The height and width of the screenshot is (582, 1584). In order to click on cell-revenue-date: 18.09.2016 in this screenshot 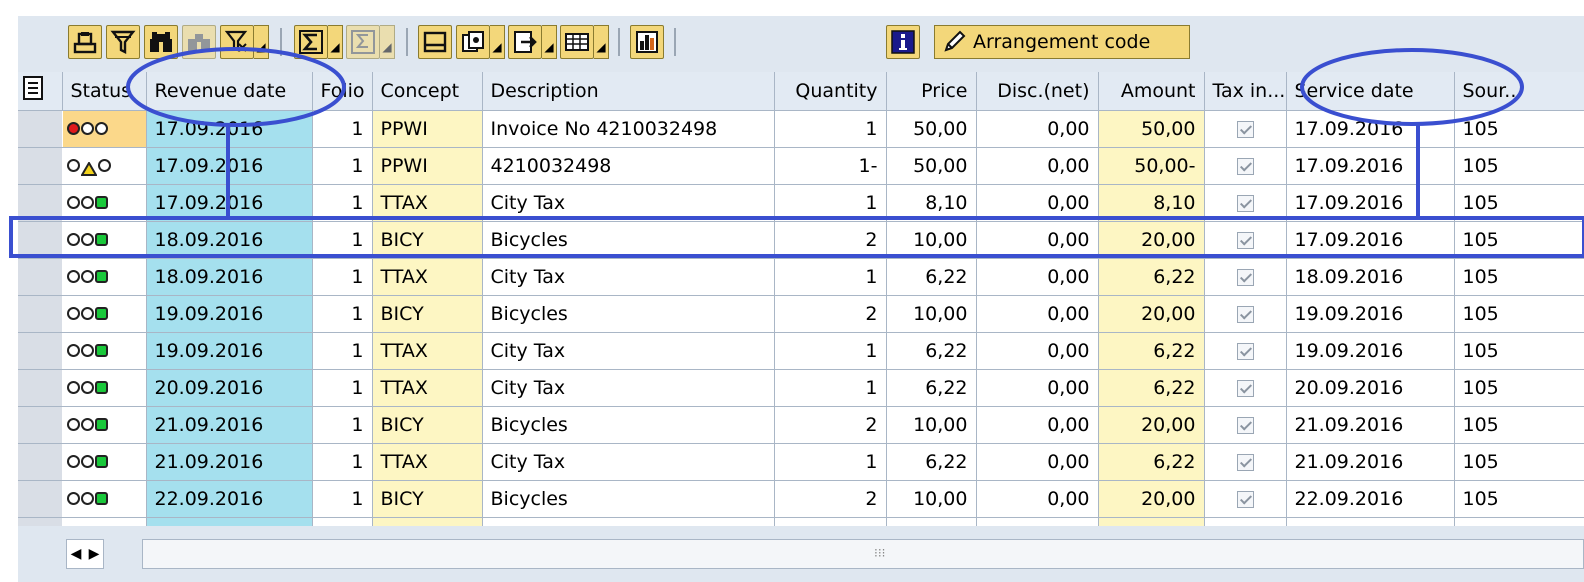, I will do `click(229, 240)`.